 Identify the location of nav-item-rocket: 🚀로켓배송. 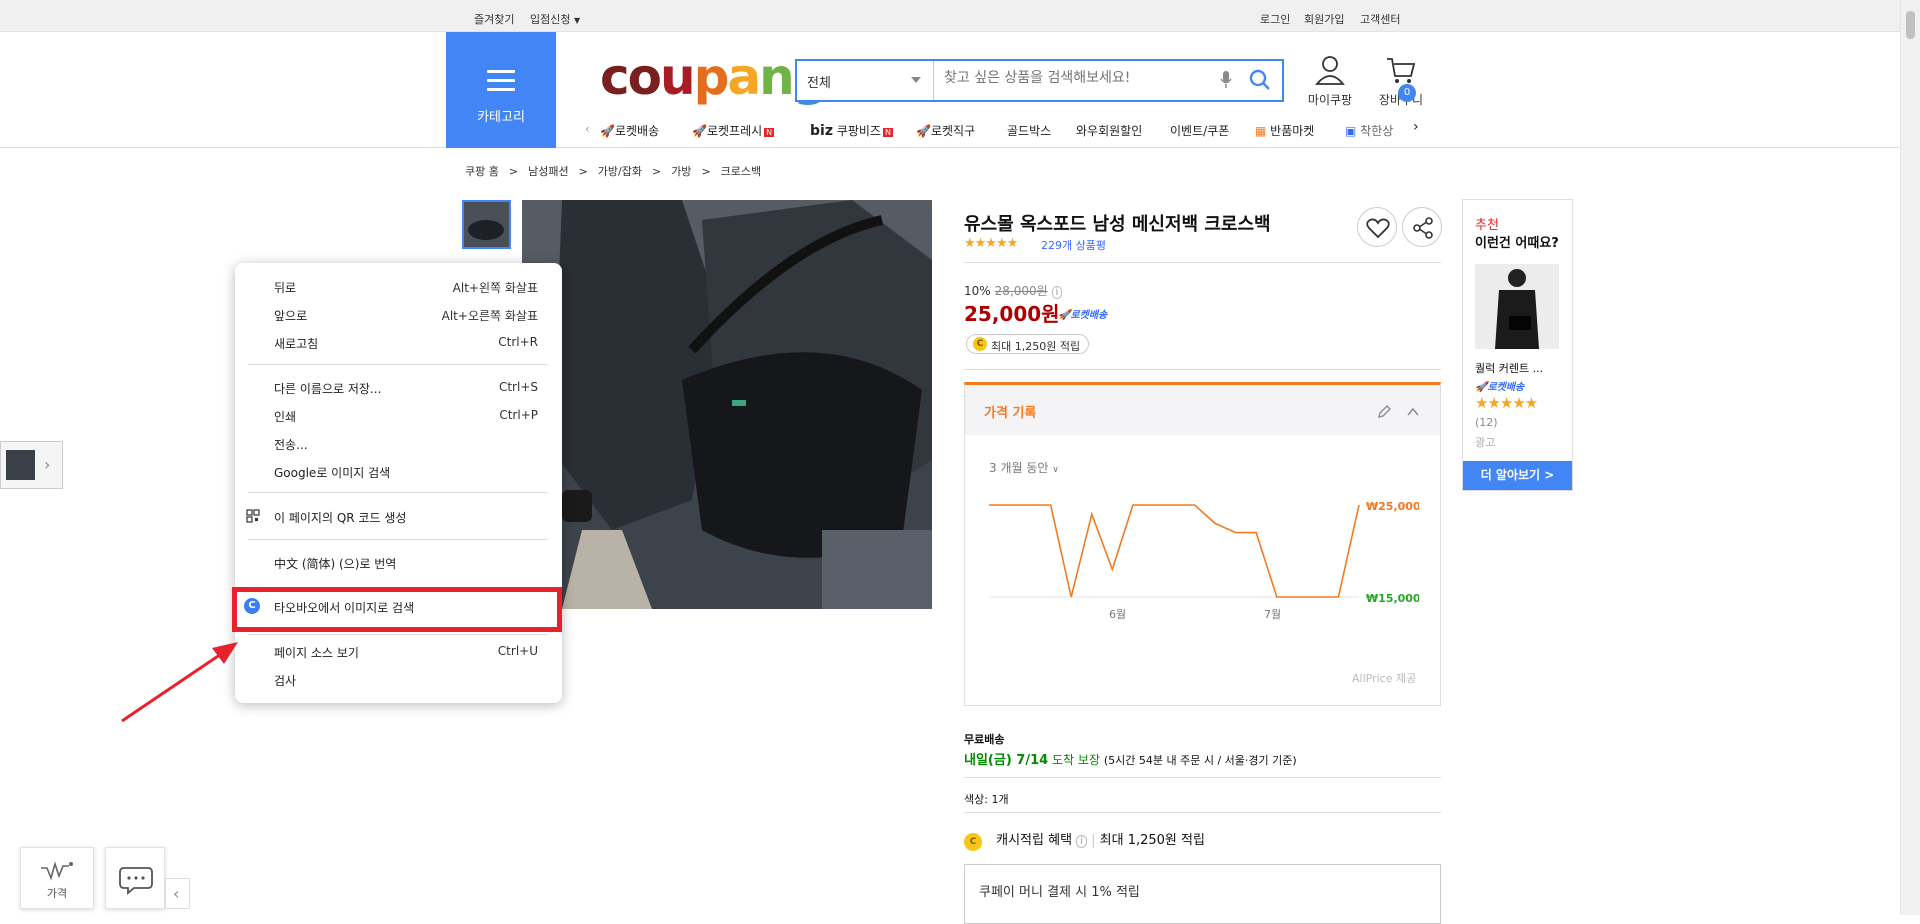
(629, 130).